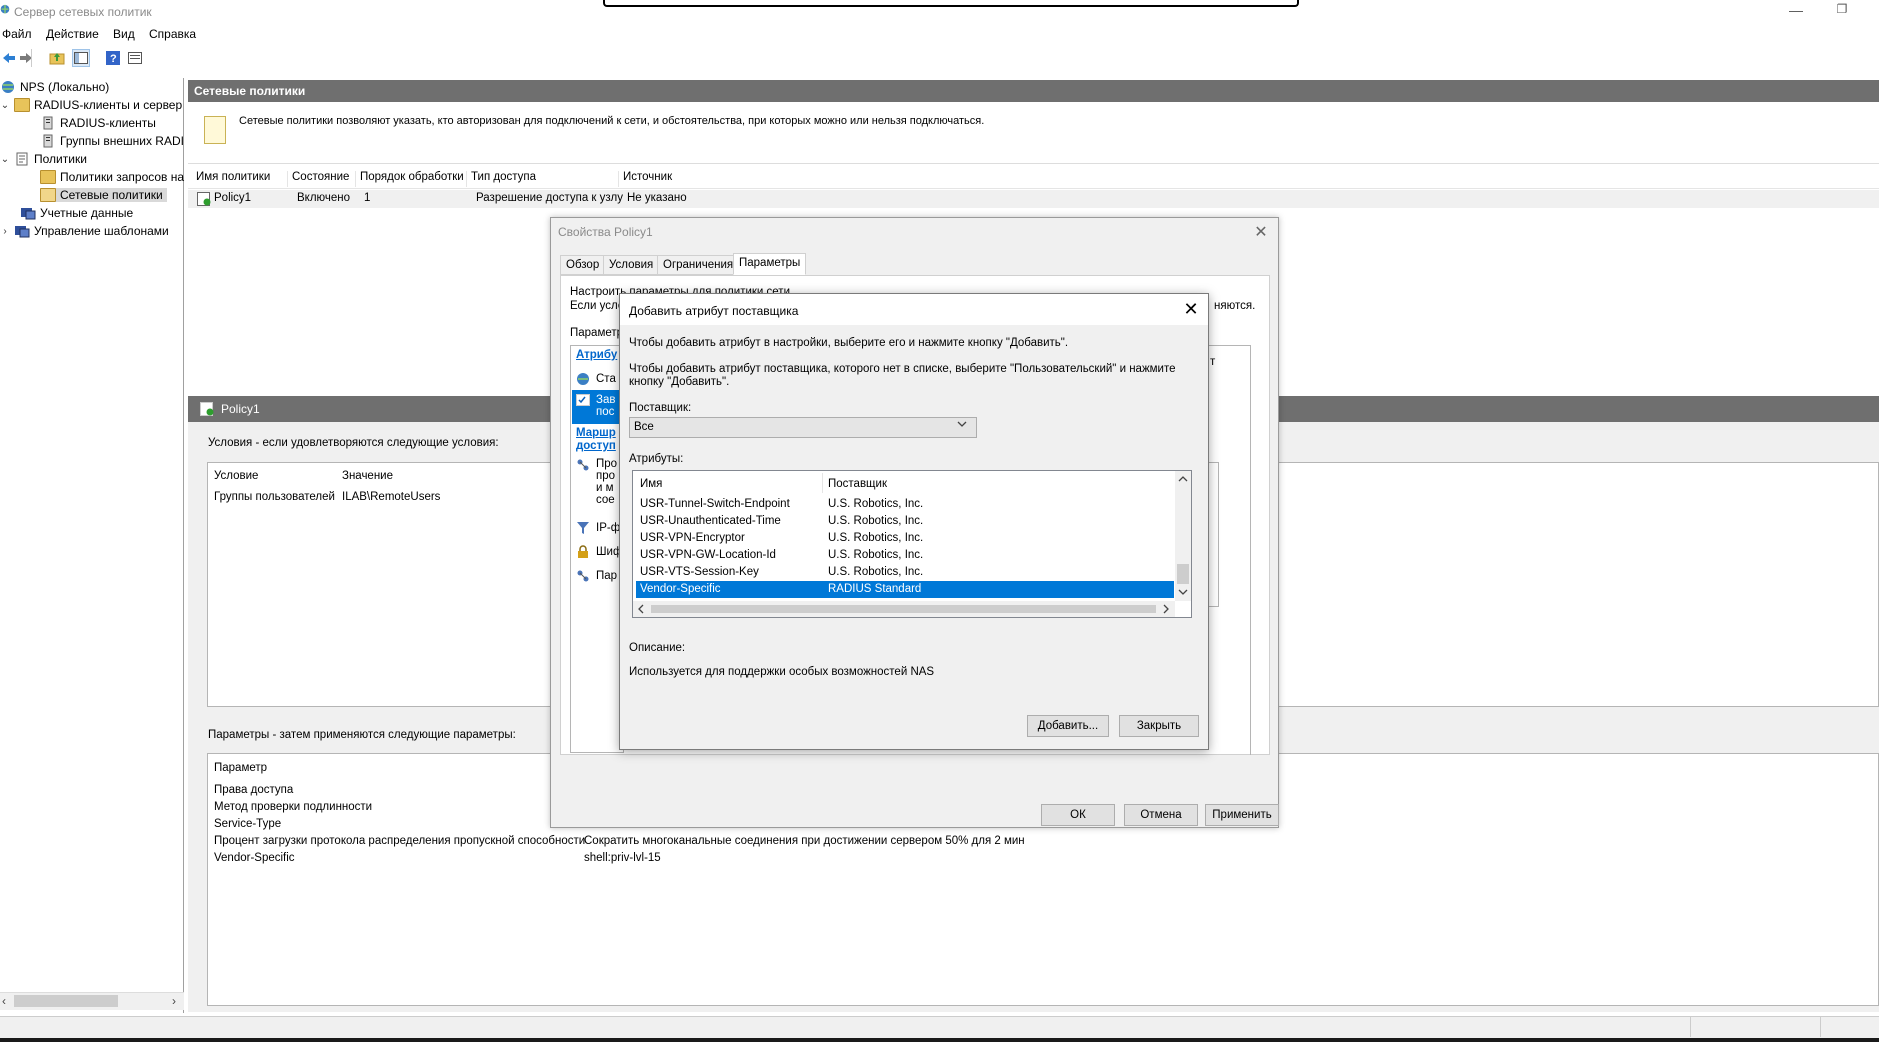  Describe the element at coordinates (600, 484) in the screenshot. I see `nav-item-multilink: Про про и м сое` at that location.